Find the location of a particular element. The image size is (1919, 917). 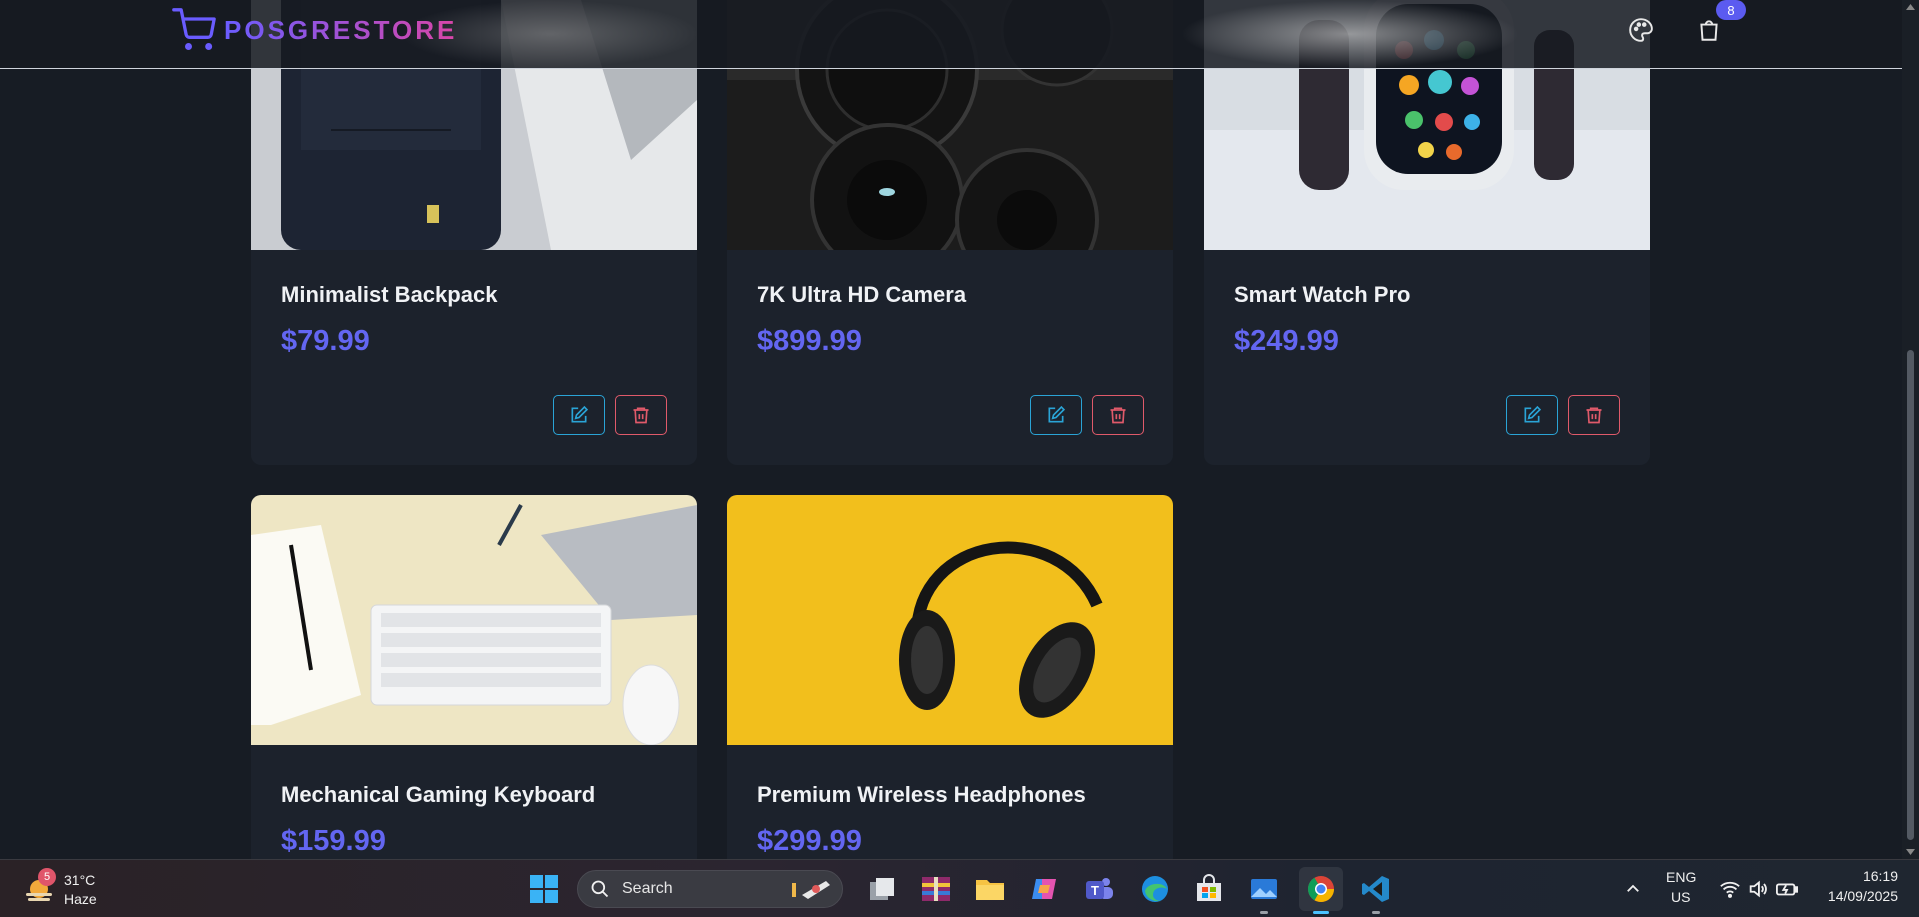

photos-icon is located at coordinates (1264, 889).